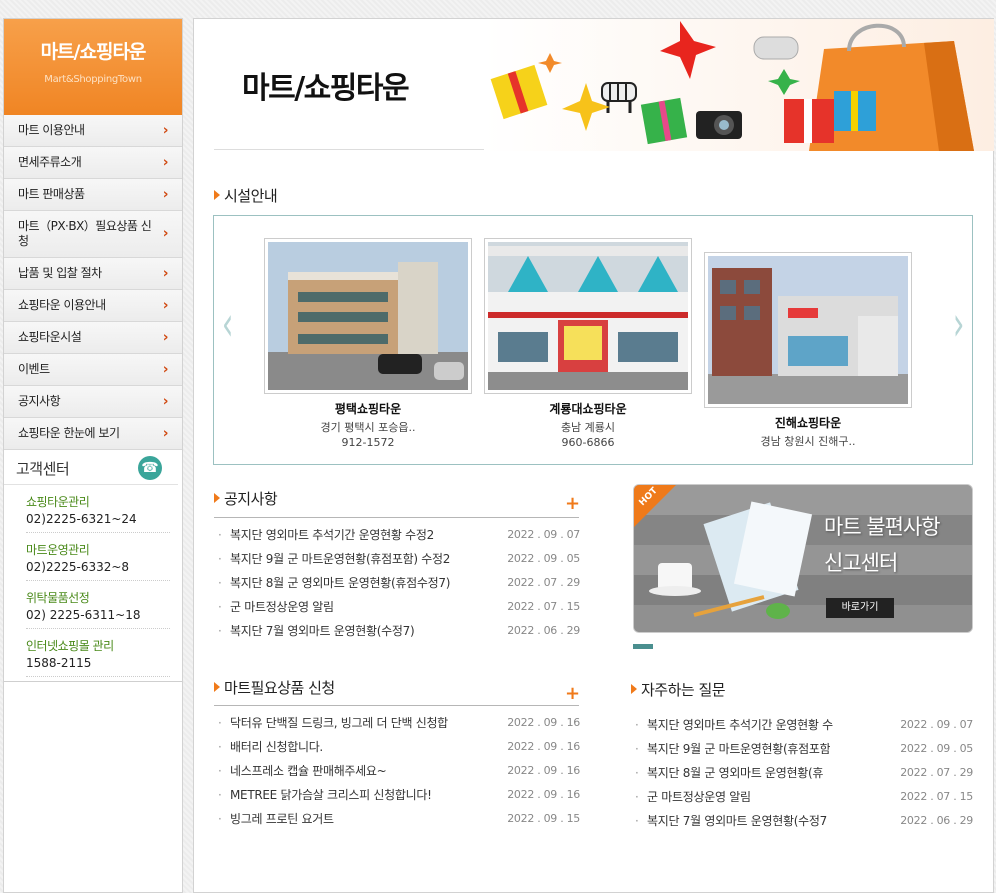 Image resolution: width=996 pixels, height=893 pixels. What do you see at coordinates (588, 409) in the screenshot?
I see `facility-name: 계룡대쇼핑타운` at bounding box center [588, 409].